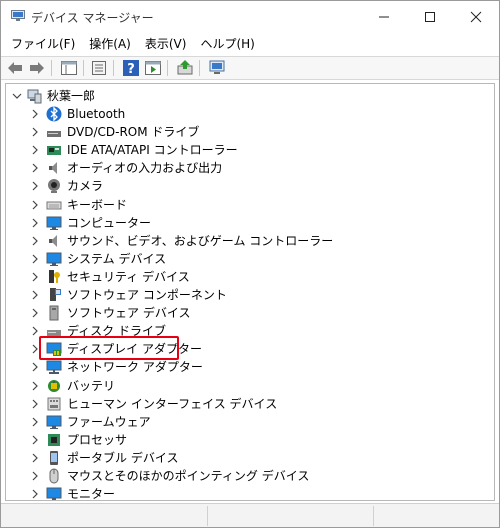  Describe the element at coordinates (54, 457) in the screenshot. I see `portable-device-icon` at that location.